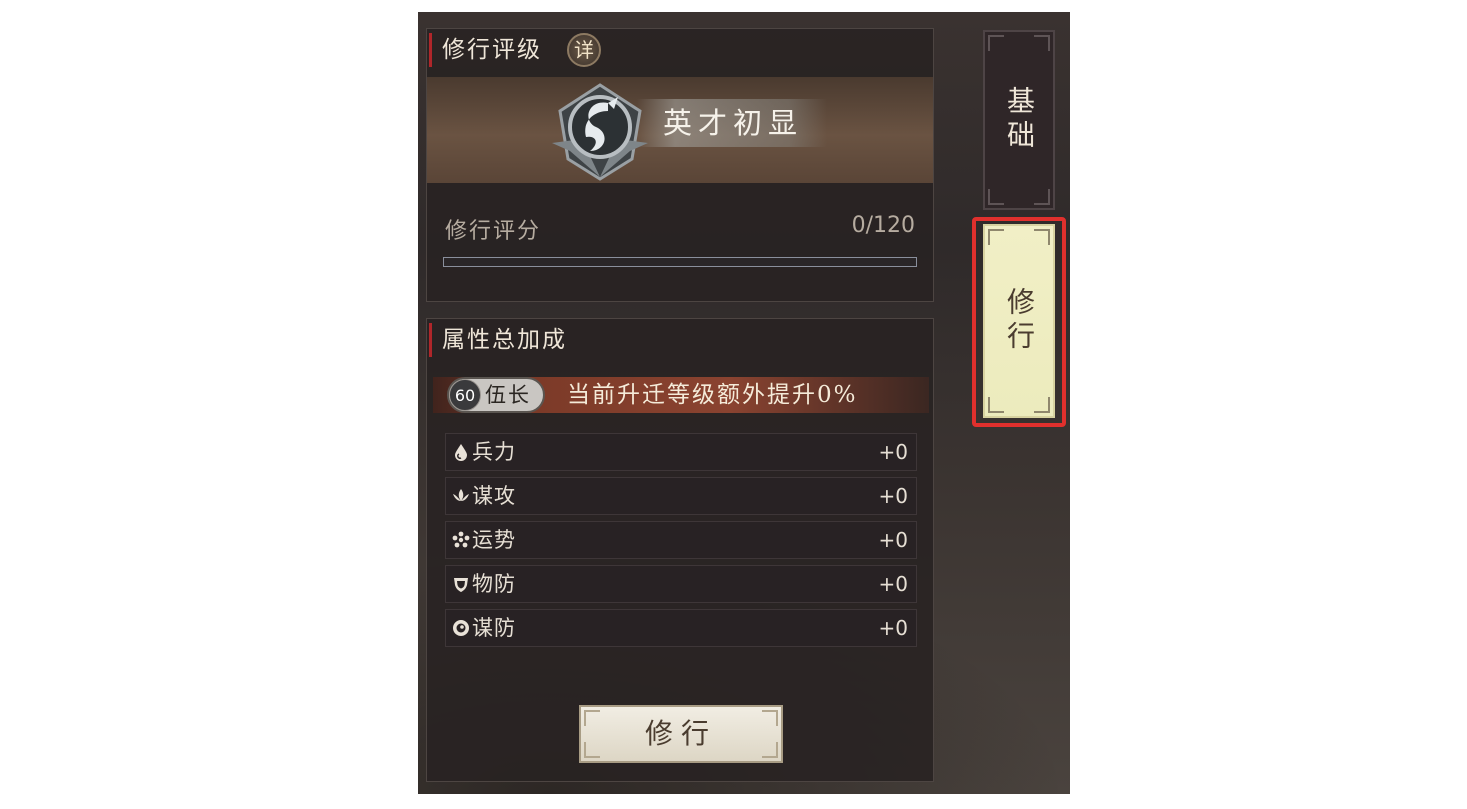 The image size is (1467, 809). What do you see at coordinates (461, 628) in the screenshot?
I see `eye-icon` at bounding box center [461, 628].